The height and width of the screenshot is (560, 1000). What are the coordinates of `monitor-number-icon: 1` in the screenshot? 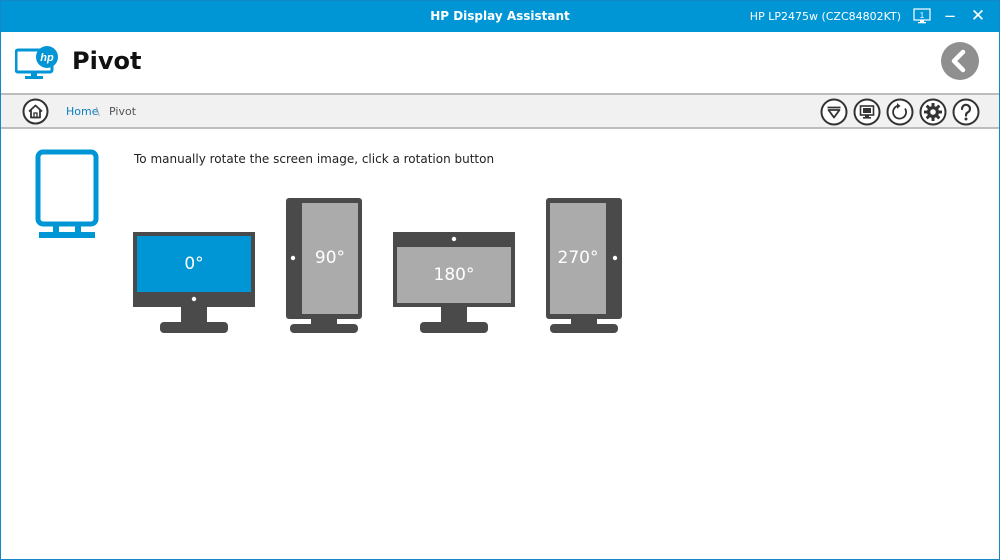 It's located at (922, 16).